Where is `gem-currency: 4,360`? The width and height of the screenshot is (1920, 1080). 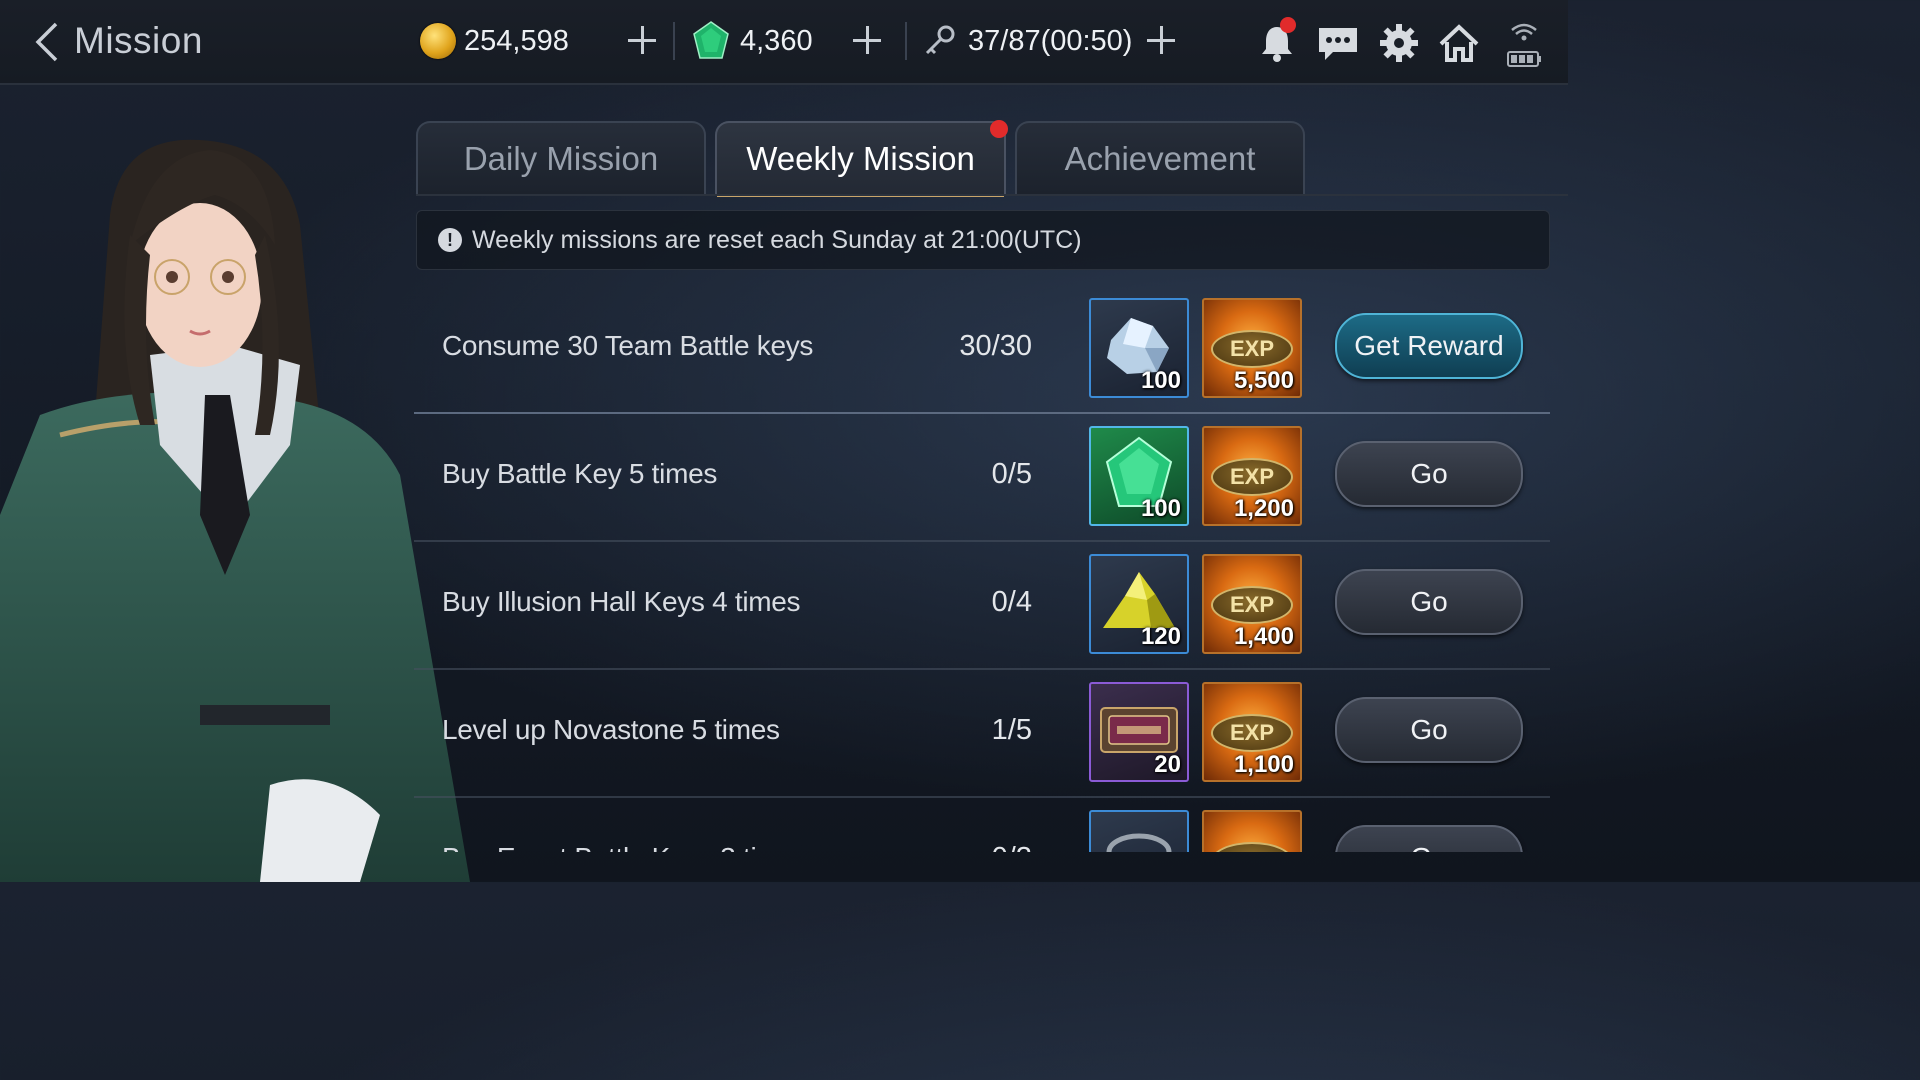
gem-currency: 4,360 is located at coordinates (751, 41).